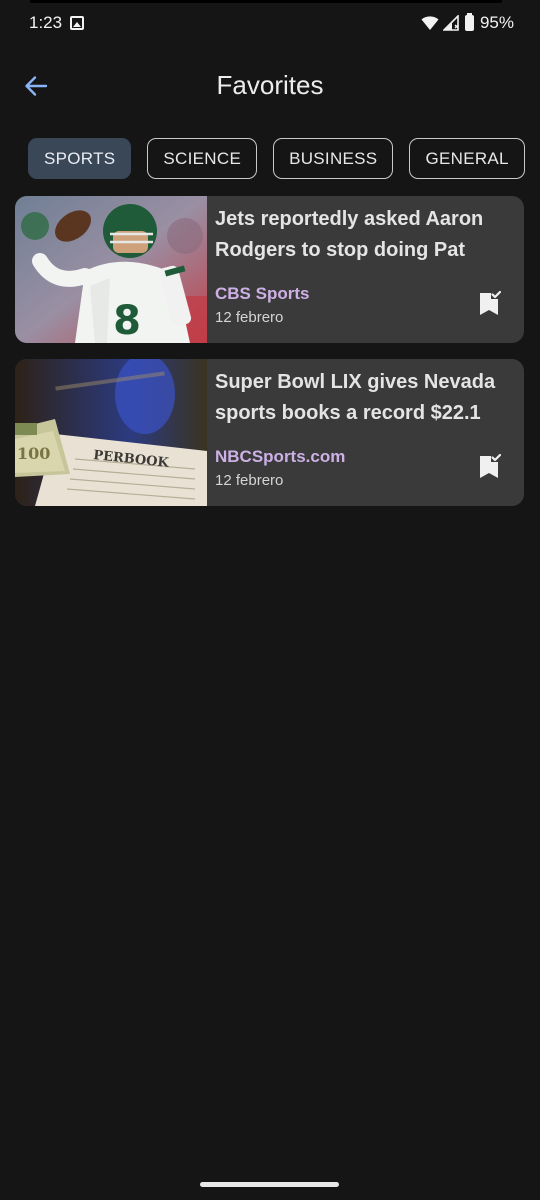  I want to click on status-bar: 1:23 95%, so click(270, 24).